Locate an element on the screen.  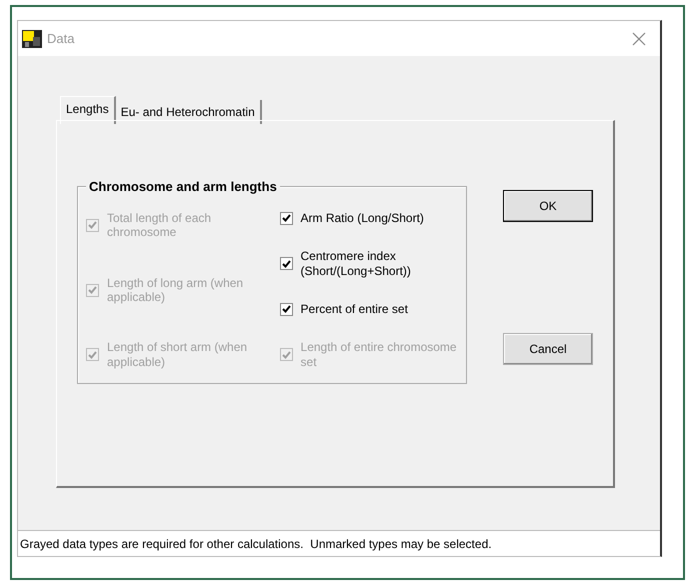
checkbox-label: Length of long arm (when applicable) is located at coordinates (175, 290).